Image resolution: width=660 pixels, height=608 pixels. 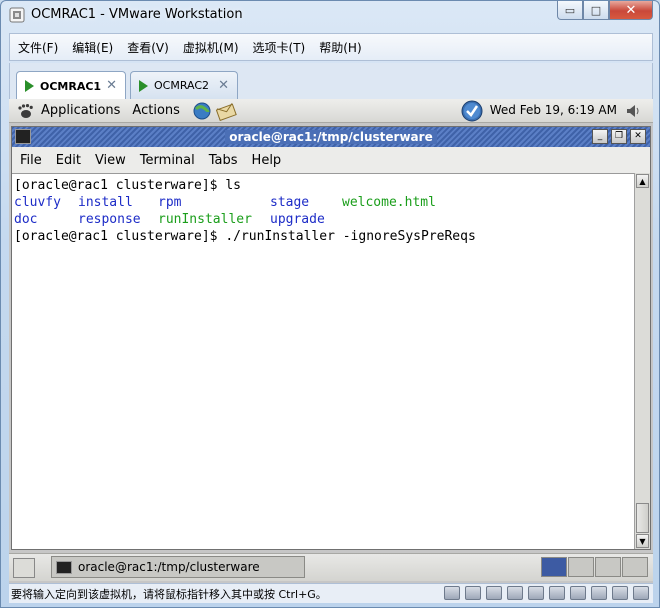 What do you see at coordinates (26, 219) in the screenshot?
I see `directory-entry: doc` at bounding box center [26, 219].